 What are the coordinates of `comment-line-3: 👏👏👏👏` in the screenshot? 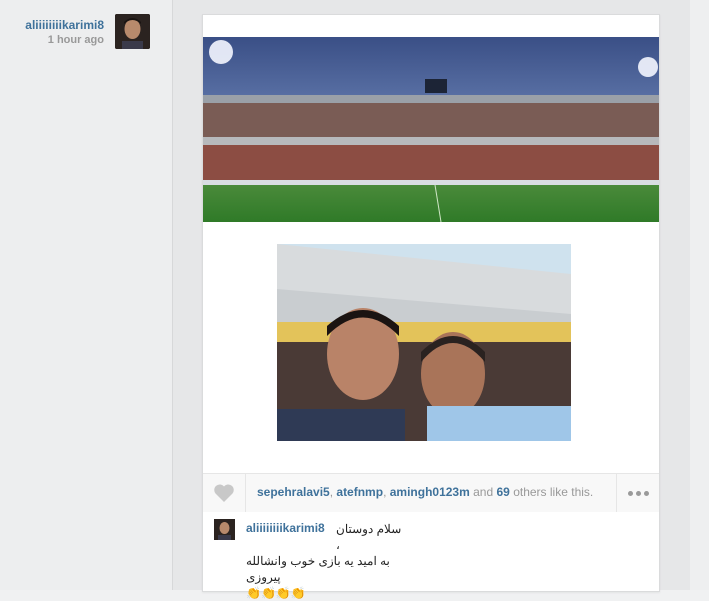 It's located at (276, 593).